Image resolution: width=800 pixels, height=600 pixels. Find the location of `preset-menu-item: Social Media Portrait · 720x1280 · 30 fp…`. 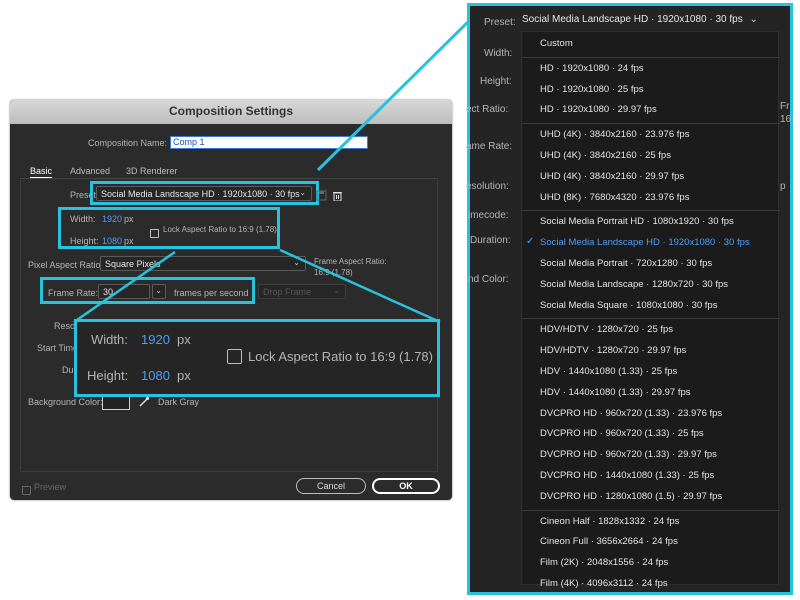

preset-menu-item: Social Media Portrait · 720x1280 · 30 fp… is located at coordinates (626, 263).